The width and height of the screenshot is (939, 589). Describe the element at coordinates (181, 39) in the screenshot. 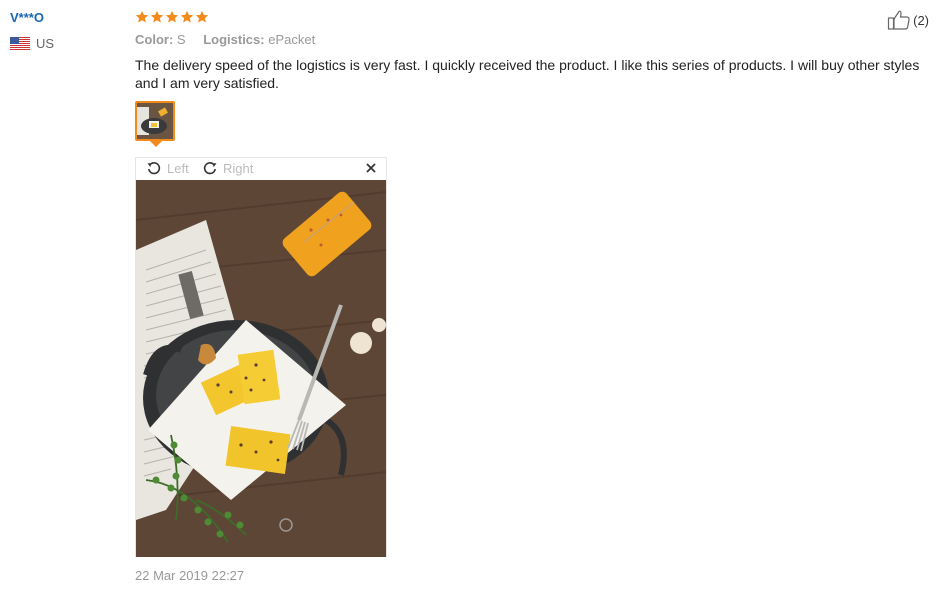

I see `color-value: S` at that location.